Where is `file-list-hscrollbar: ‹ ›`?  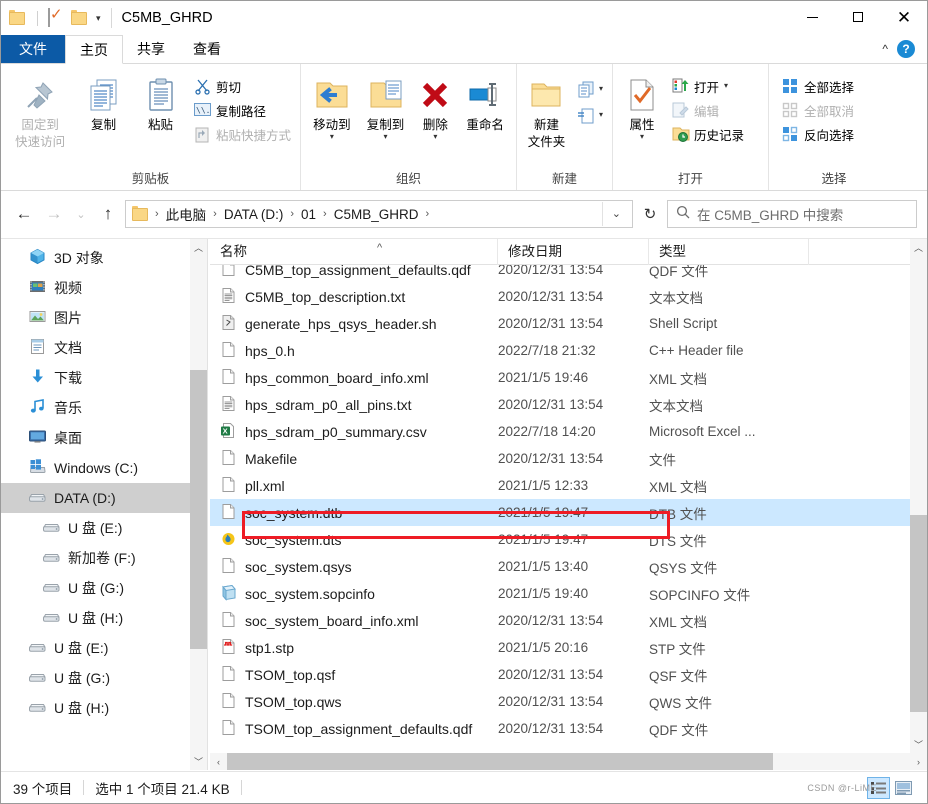
file-list-hscrollbar: ‹ › is located at coordinates (568, 761).